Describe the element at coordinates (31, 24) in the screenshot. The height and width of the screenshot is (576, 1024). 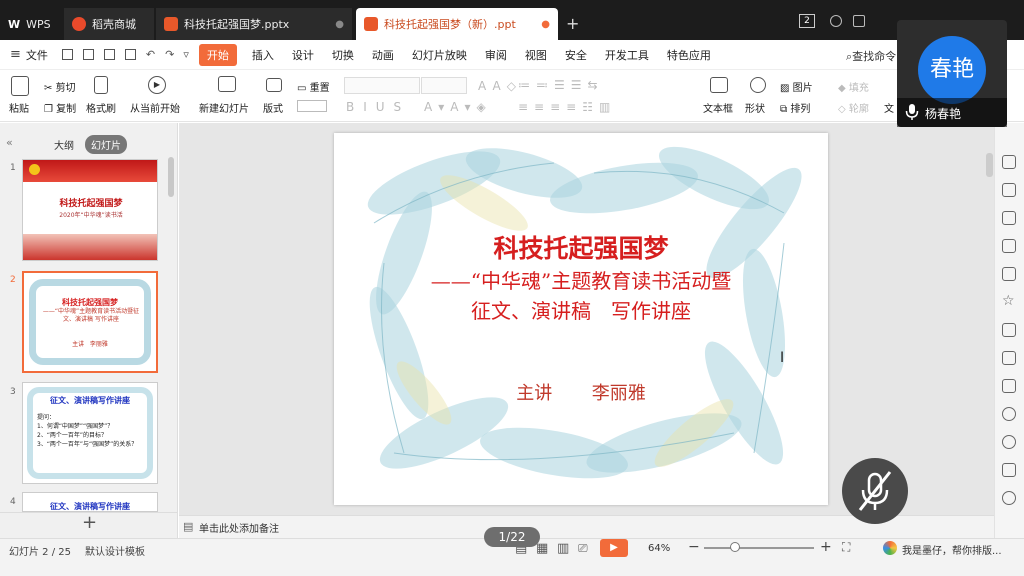
I see `tab-wps: W WPS` at that location.